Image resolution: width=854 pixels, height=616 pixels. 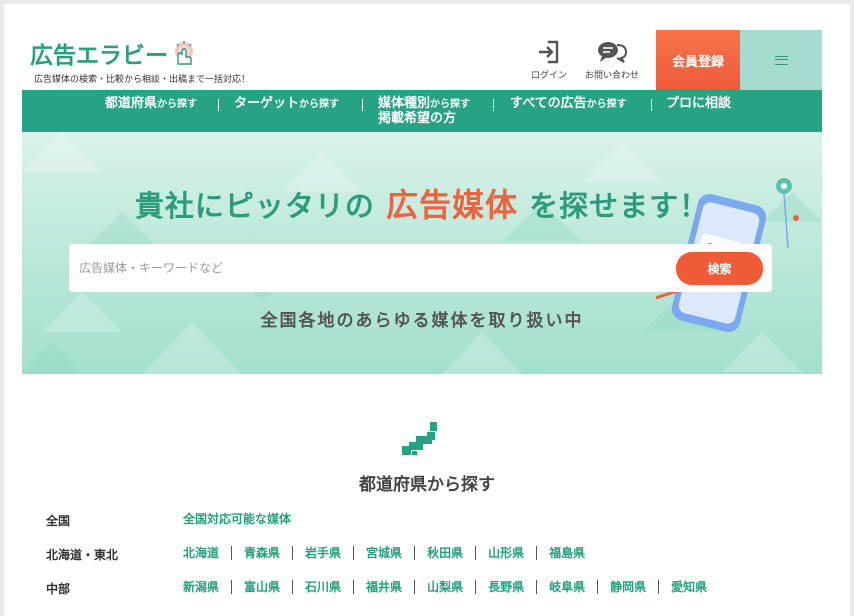 I want to click on hero-title-before: 貴社にピッタリの, so click(x=254, y=206).